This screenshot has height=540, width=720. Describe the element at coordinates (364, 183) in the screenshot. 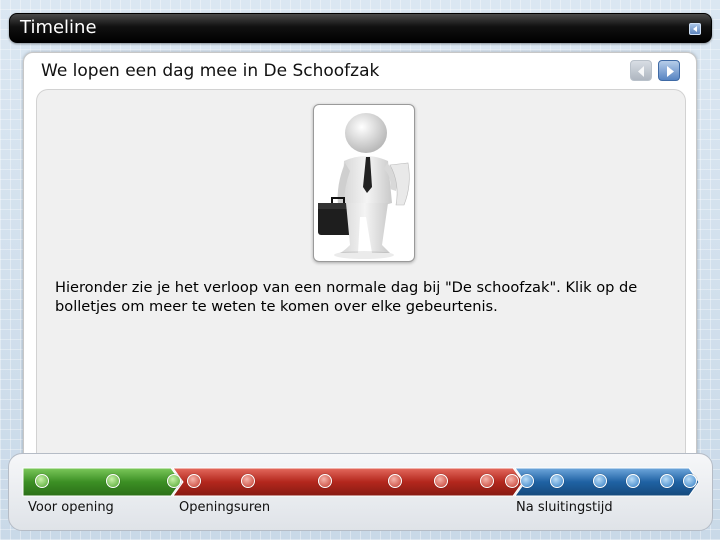

I see `businessman-illustration` at that location.